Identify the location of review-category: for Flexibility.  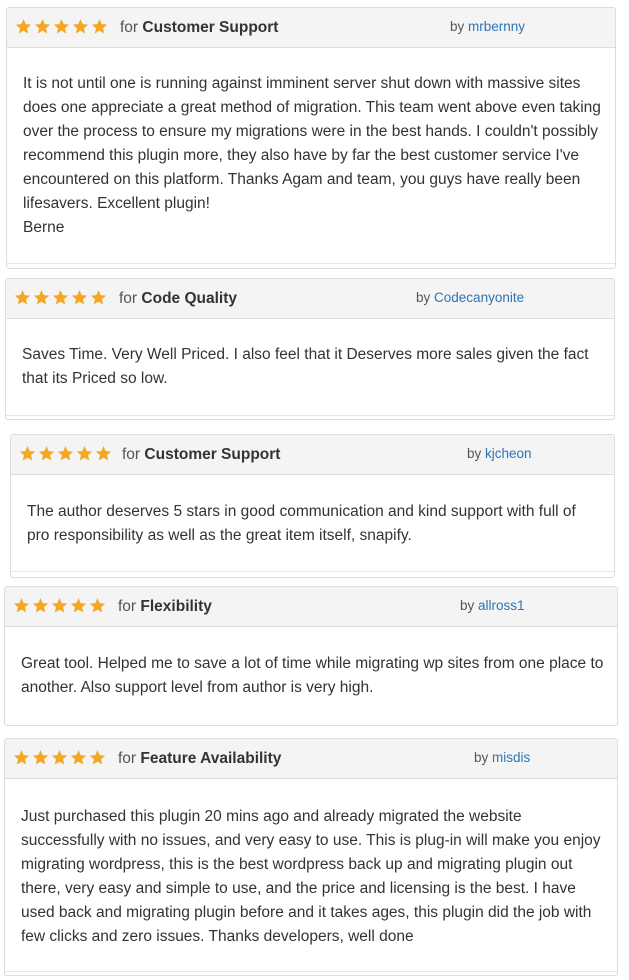
(165, 606).